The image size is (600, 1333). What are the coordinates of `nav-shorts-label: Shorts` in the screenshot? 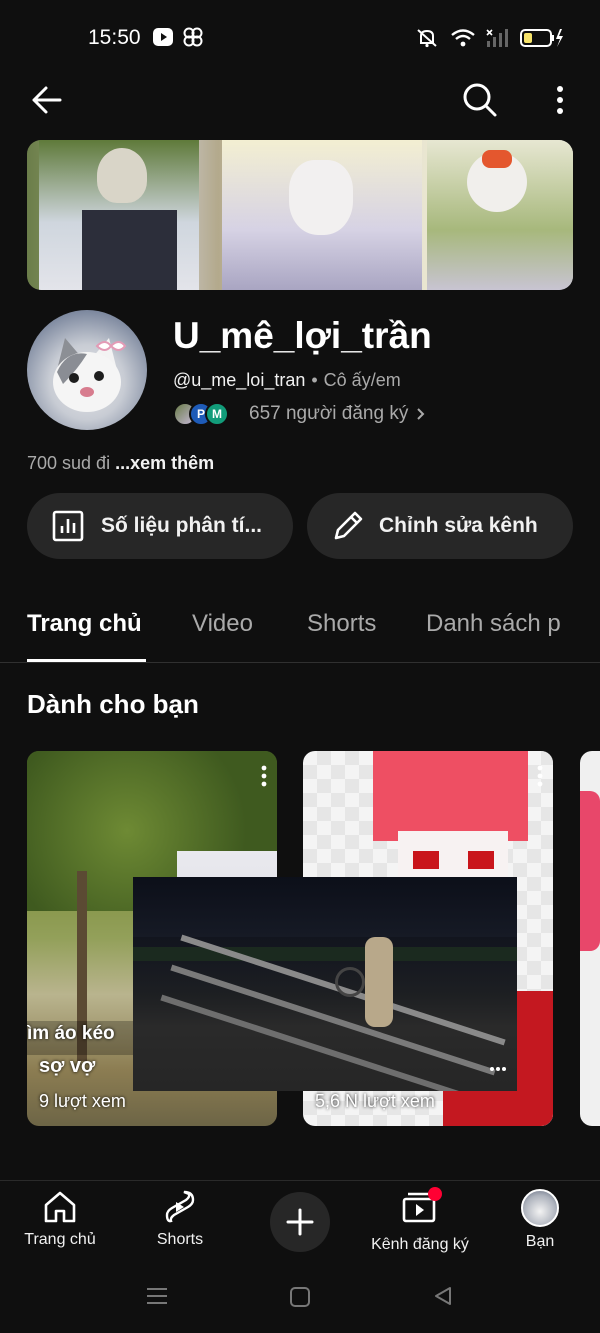 It's located at (180, 1239).